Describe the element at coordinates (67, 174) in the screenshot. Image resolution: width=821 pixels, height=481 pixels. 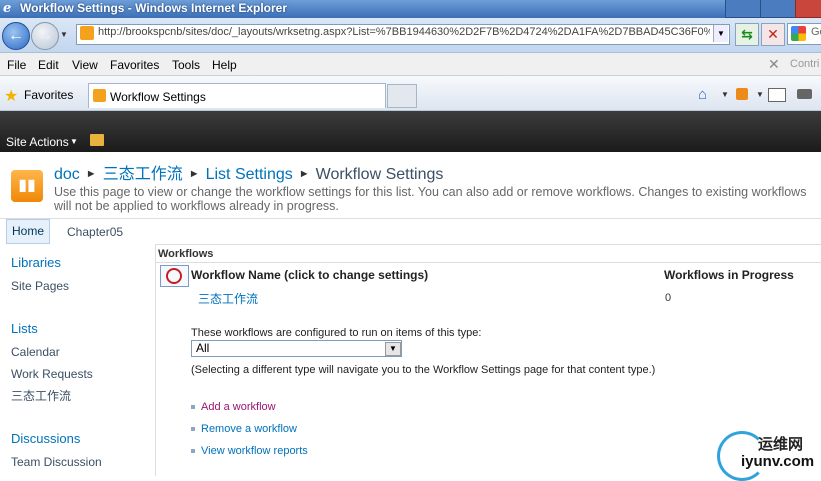
I see `breadcrumb-doc: doc` at that location.